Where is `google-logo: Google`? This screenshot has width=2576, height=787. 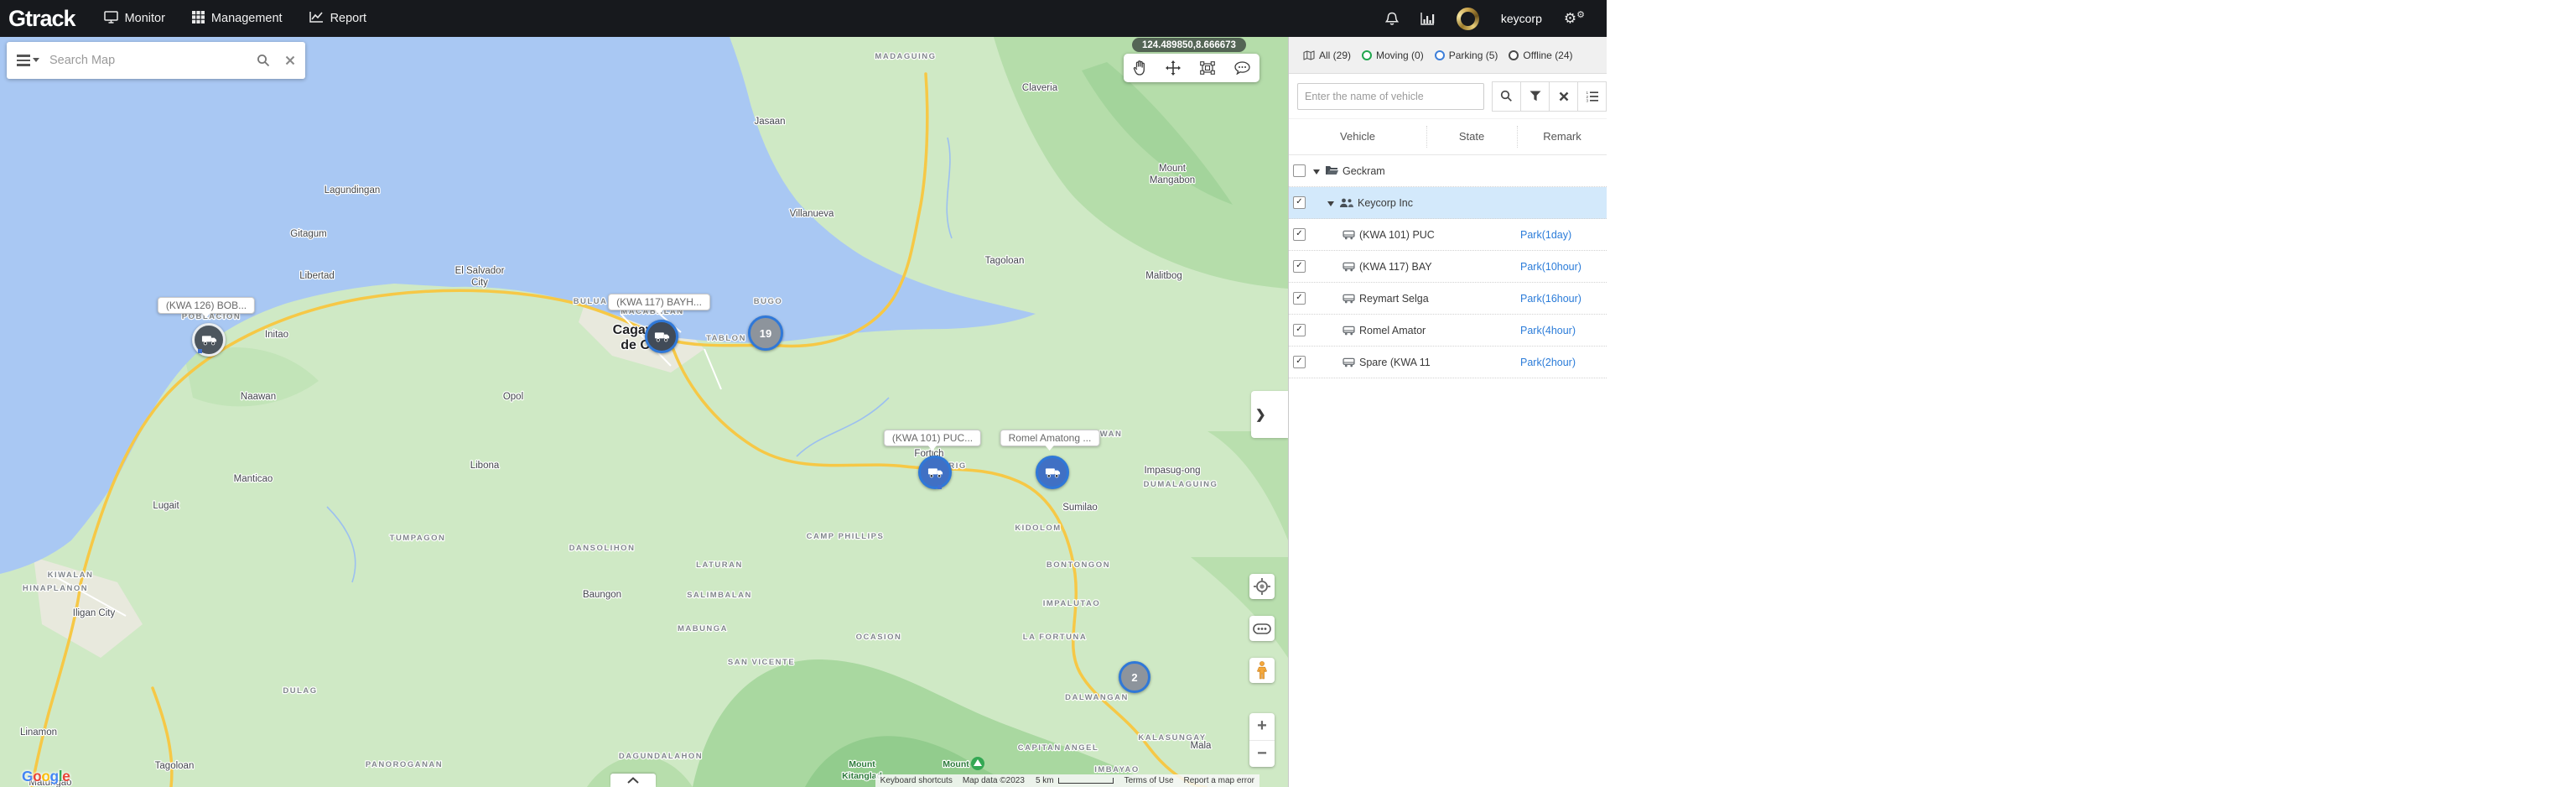
google-logo: Google is located at coordinates (46, 776).